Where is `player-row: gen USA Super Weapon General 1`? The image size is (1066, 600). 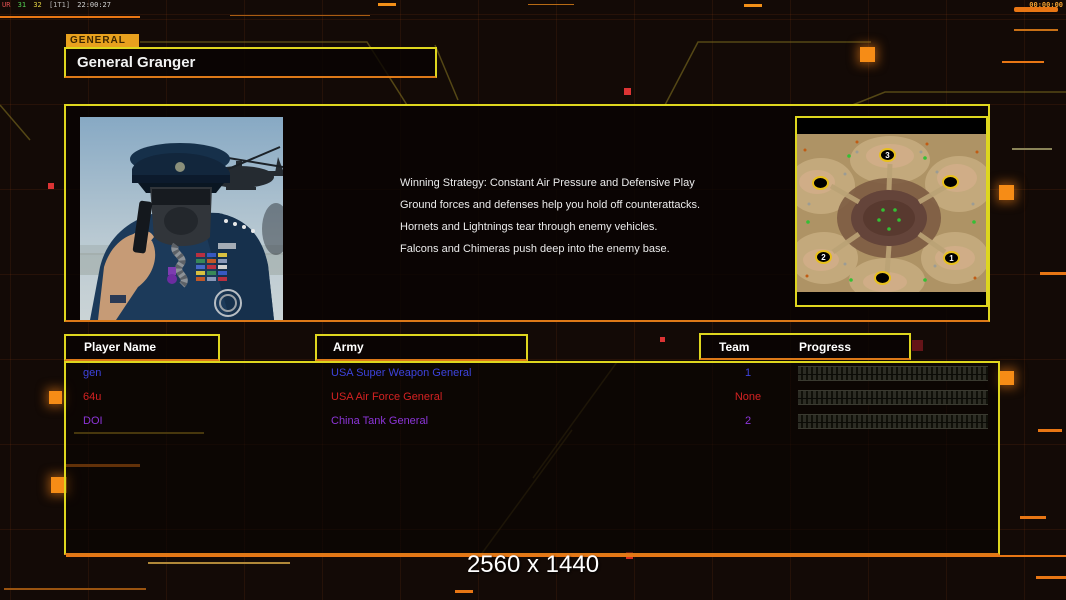 player-row: gen USA Super Weapon General 1 is located at coordinates (532, 374).